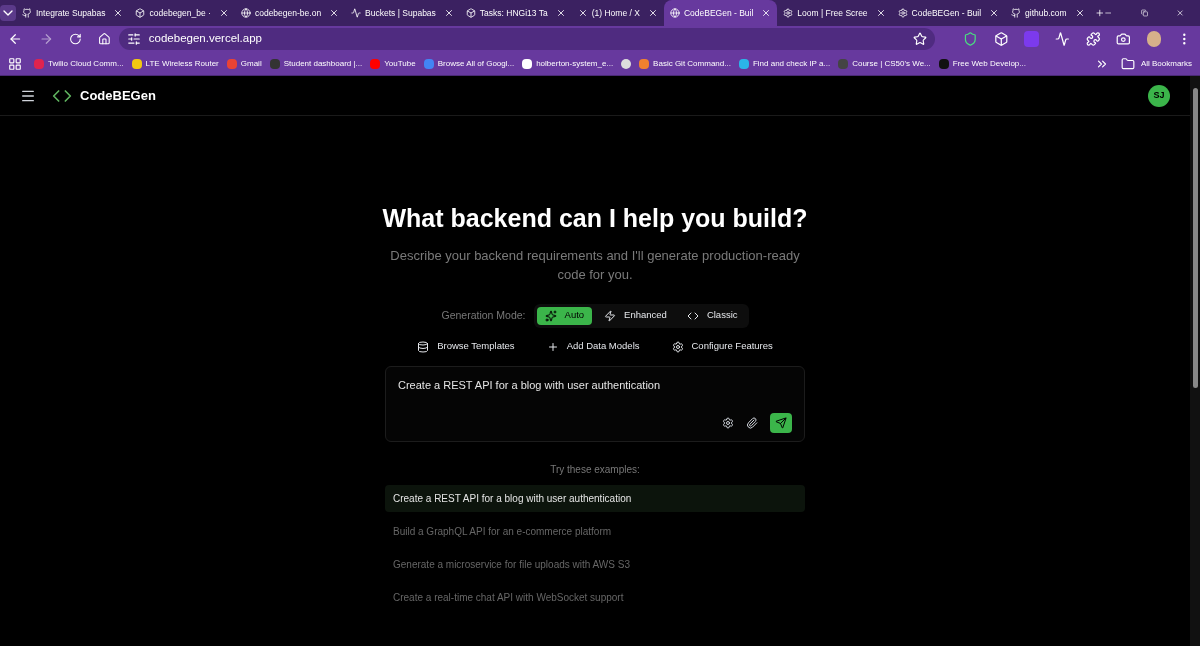  Describe the element at coordinates (1048, 13) in the screenshot. I see `browser-tab: github.com` at that location.